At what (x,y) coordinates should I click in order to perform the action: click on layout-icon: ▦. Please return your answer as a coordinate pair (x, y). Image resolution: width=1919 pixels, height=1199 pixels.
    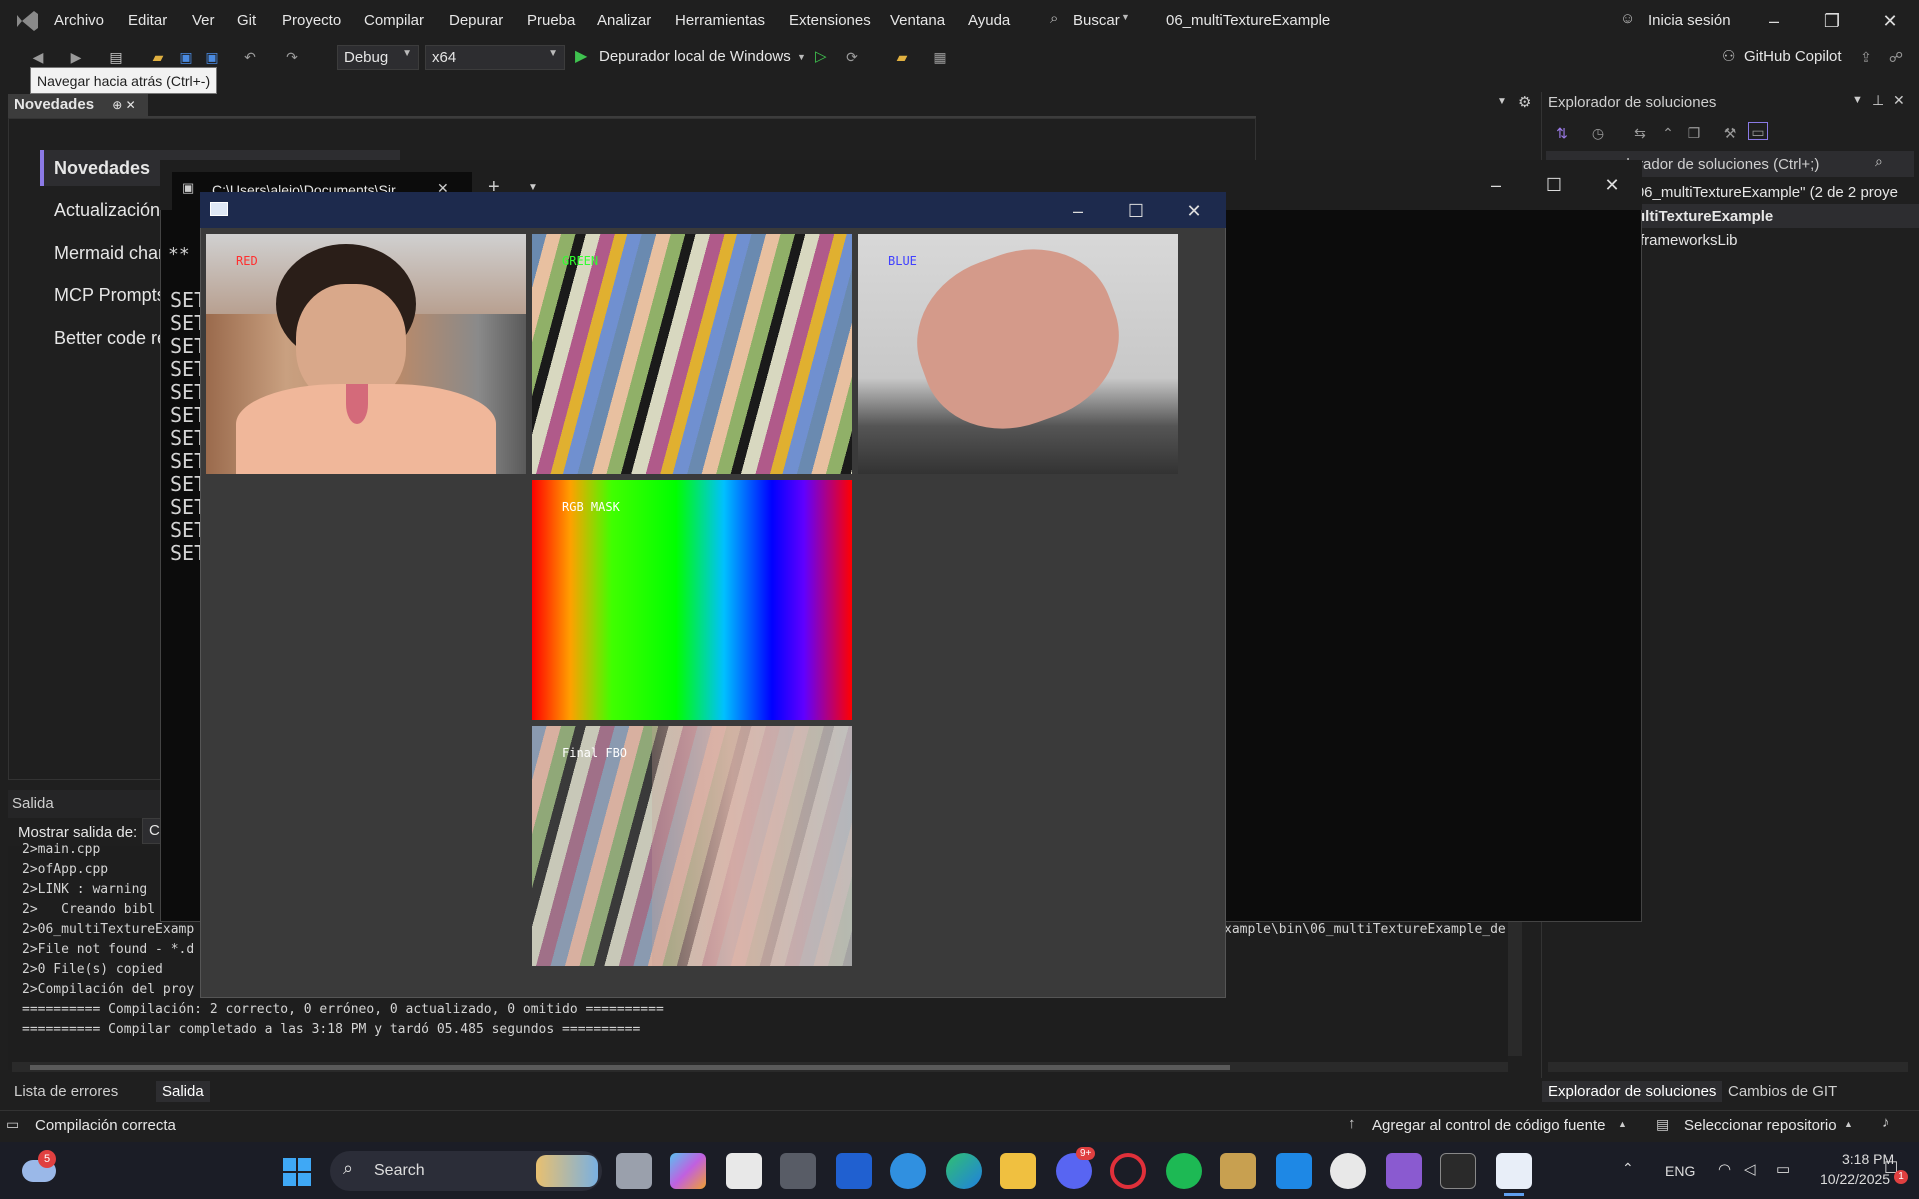
    Looking at the image, I should click on (940, 57).